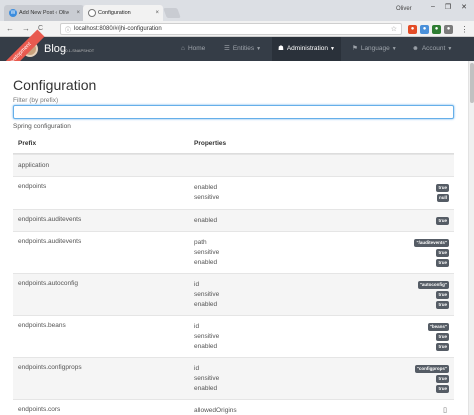 Image resolution: width=474 pixels, height=415 pixels. I want to click on nav-home: ⌂ Home, so click(193, 49).